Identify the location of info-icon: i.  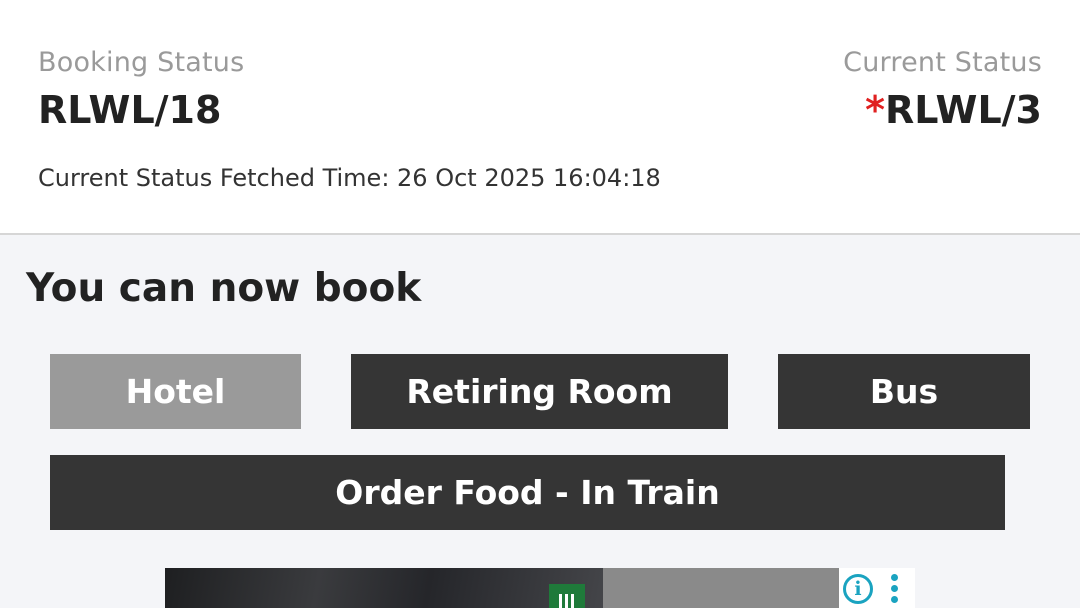
(858, 589).